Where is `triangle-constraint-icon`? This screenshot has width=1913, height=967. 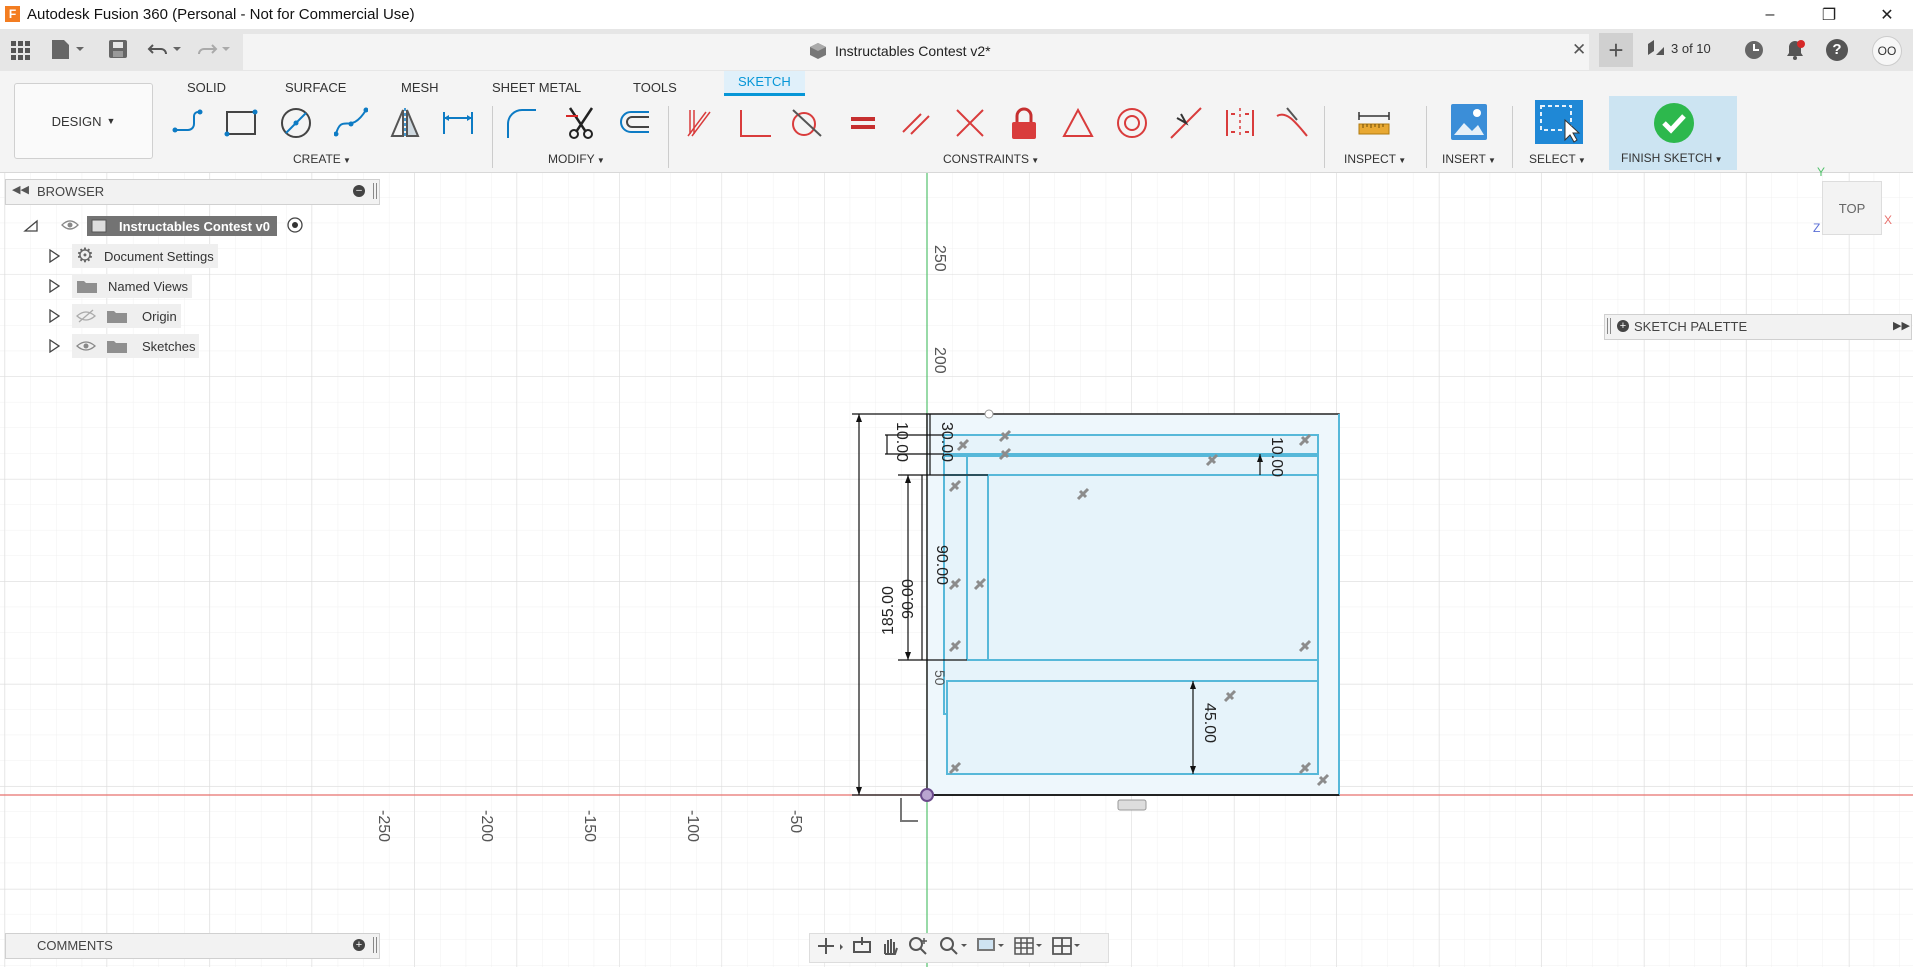 triangle-constraint-icon is located at coordinates (1078, 123).